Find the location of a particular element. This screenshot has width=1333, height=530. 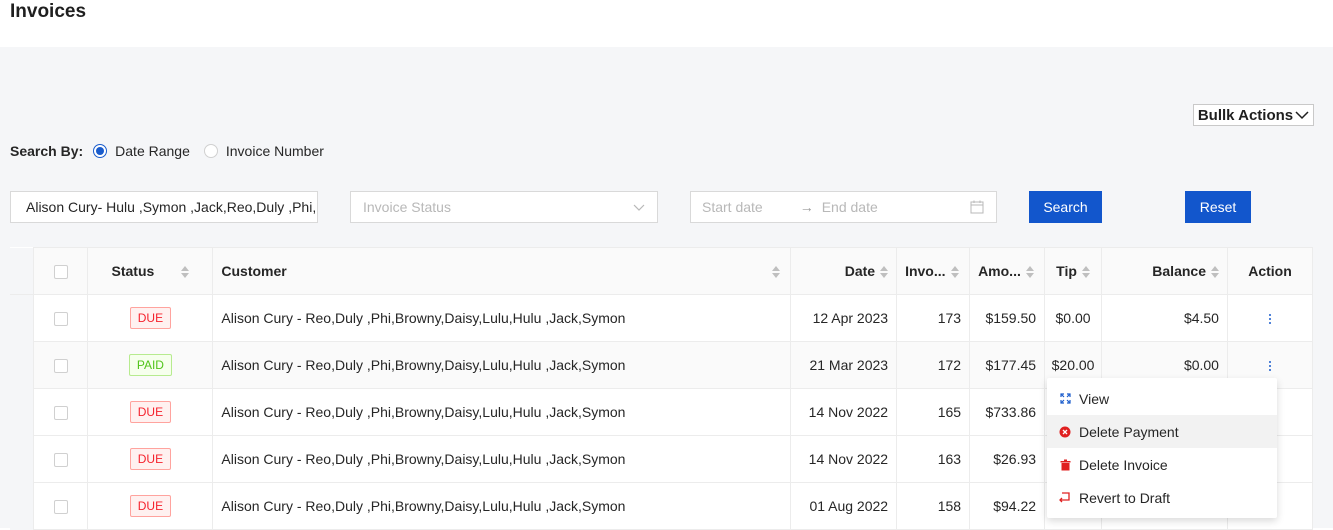

invoice-cell: 173 is located at coordinates (933, 318).